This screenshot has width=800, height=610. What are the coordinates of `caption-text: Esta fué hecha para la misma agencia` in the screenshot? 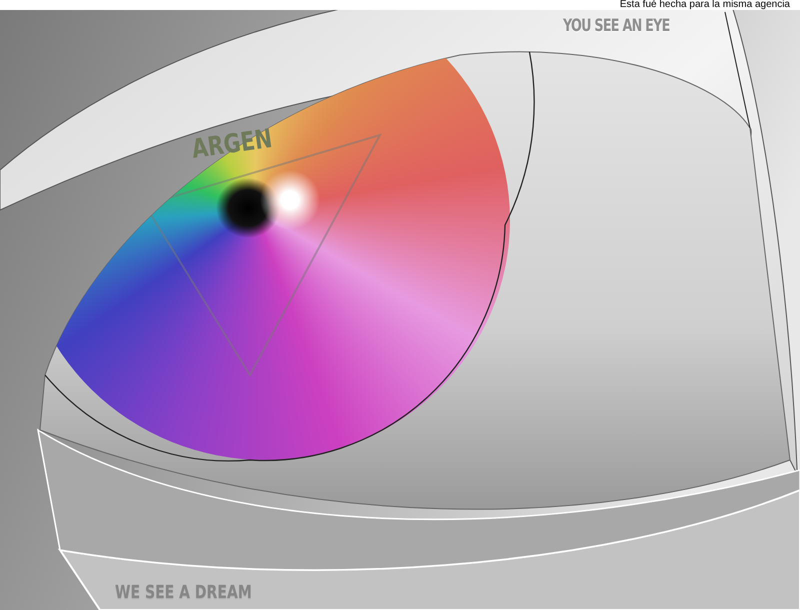 It's located at (705, 5).